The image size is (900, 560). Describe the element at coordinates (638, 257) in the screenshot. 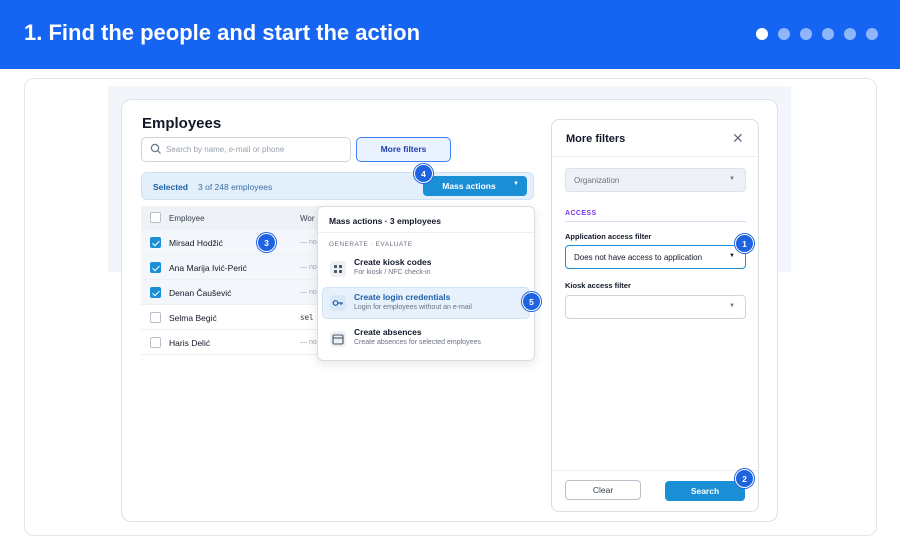

I see `app-access-value: Does not have access to application` at that location.